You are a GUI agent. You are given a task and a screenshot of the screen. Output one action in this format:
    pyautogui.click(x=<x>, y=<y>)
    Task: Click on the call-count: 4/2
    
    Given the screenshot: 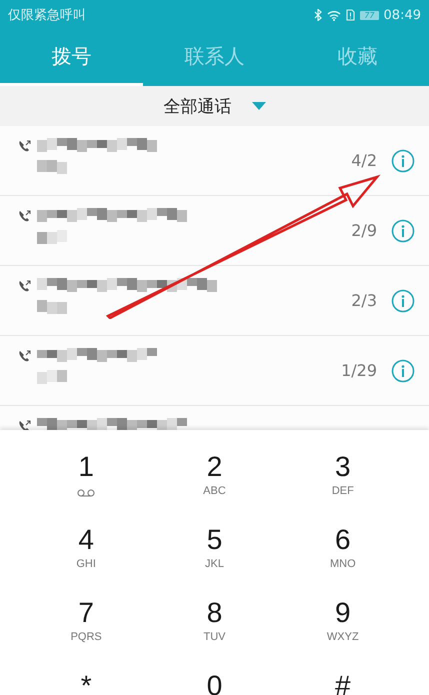 What is the action you would take?
    pyautogui.click(x=364, y=160)
    